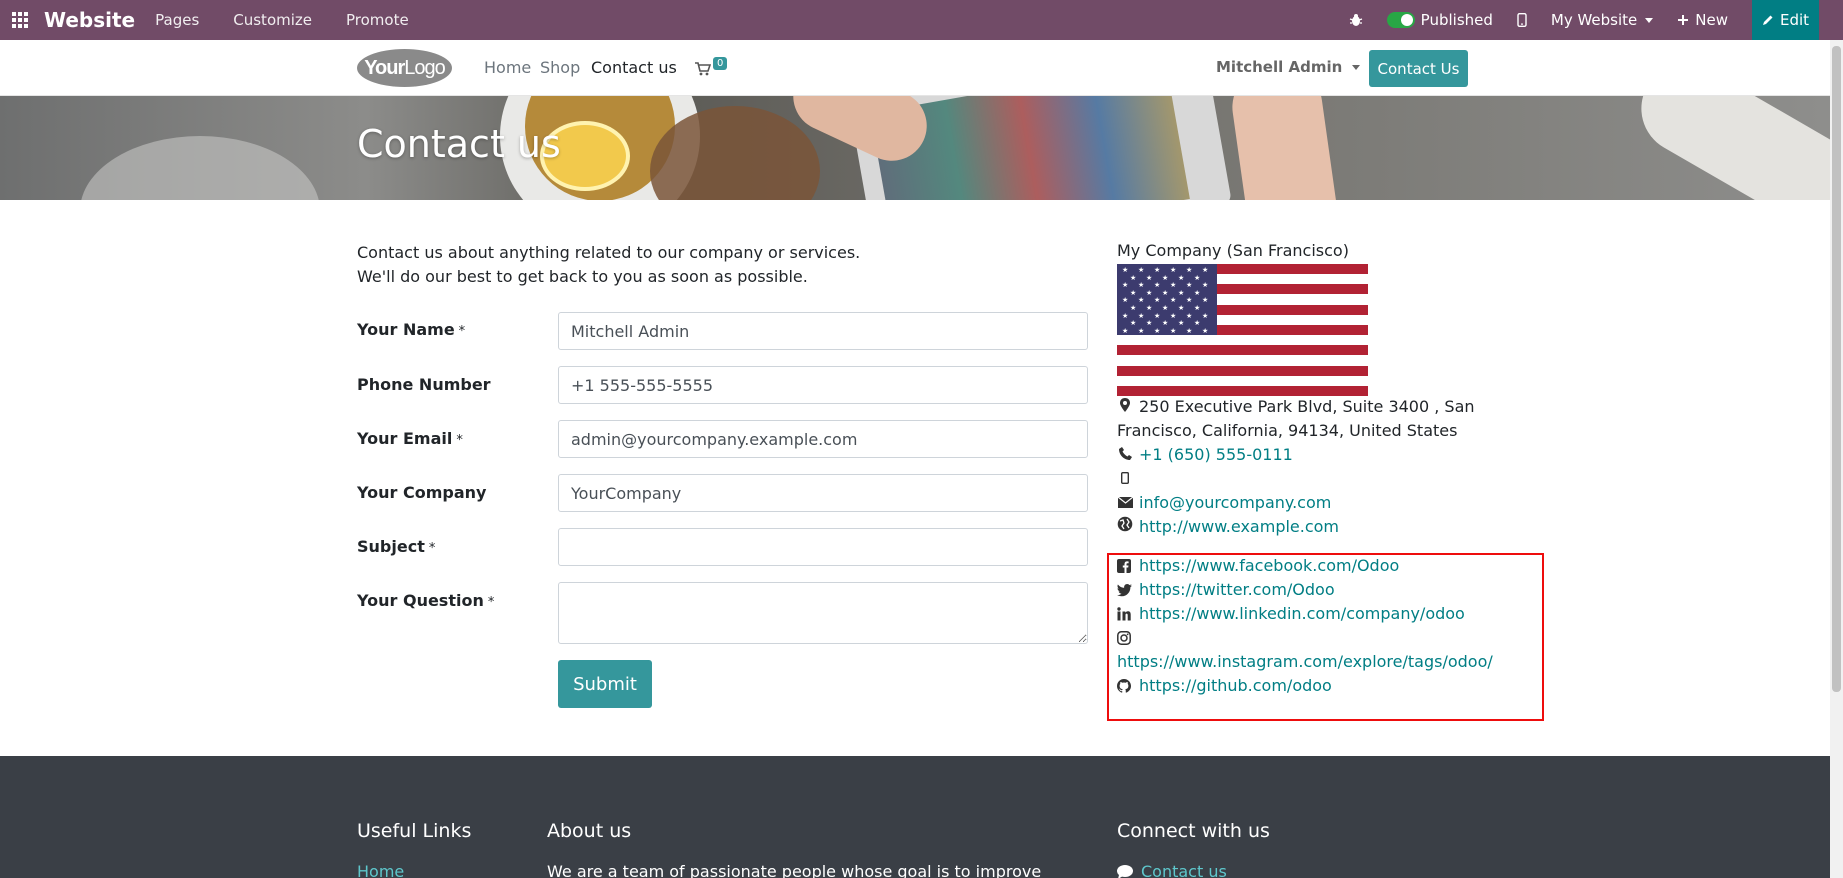  I want to click on instagram-icon, so click(1125, 636).